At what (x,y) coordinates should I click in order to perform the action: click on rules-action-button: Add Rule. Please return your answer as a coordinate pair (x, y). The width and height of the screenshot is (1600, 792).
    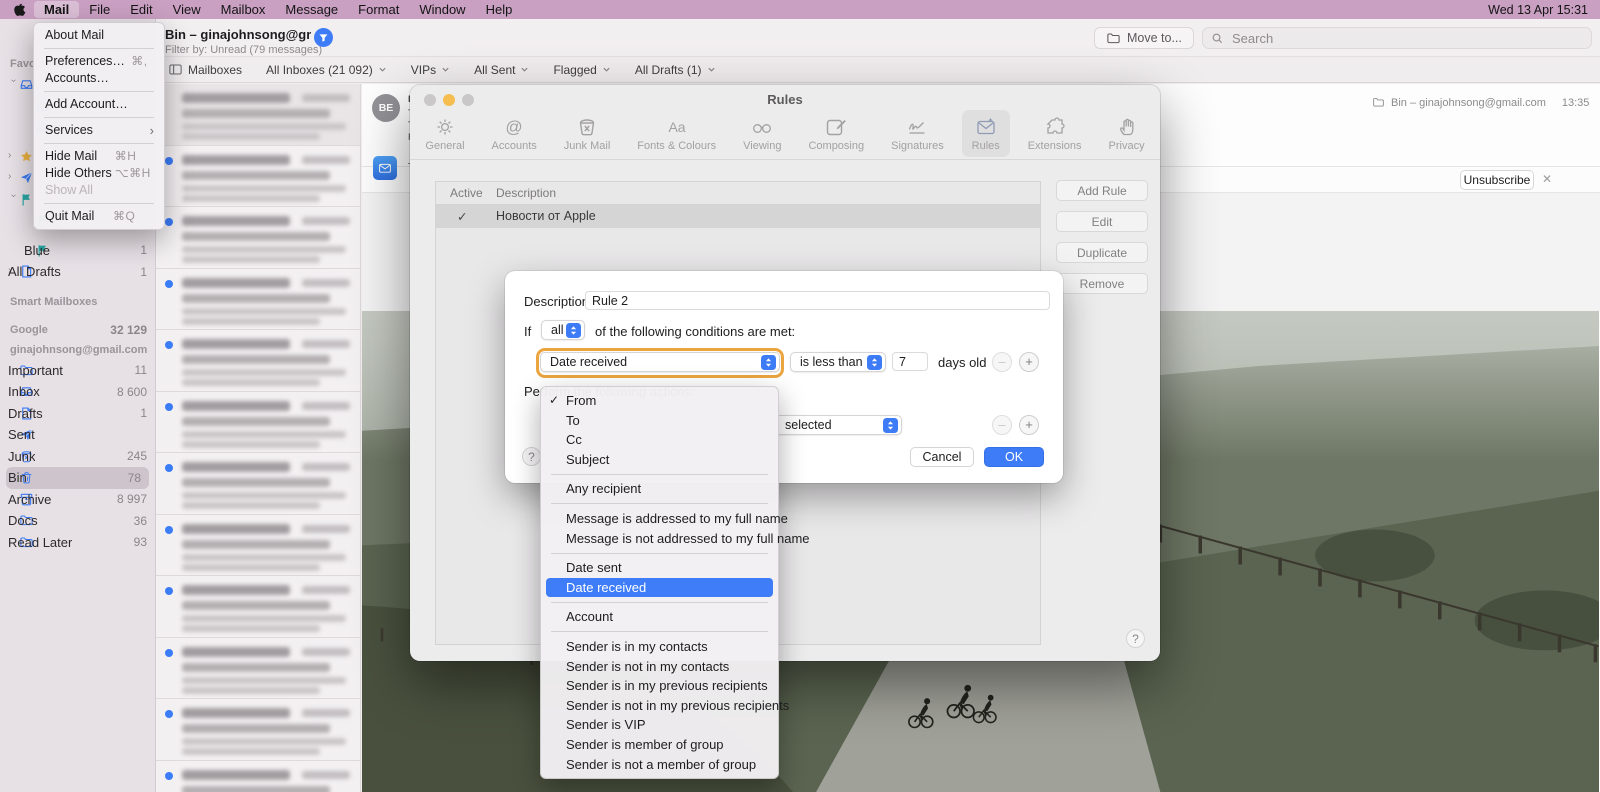
    Looking at the image, I should click on (1102, 190).